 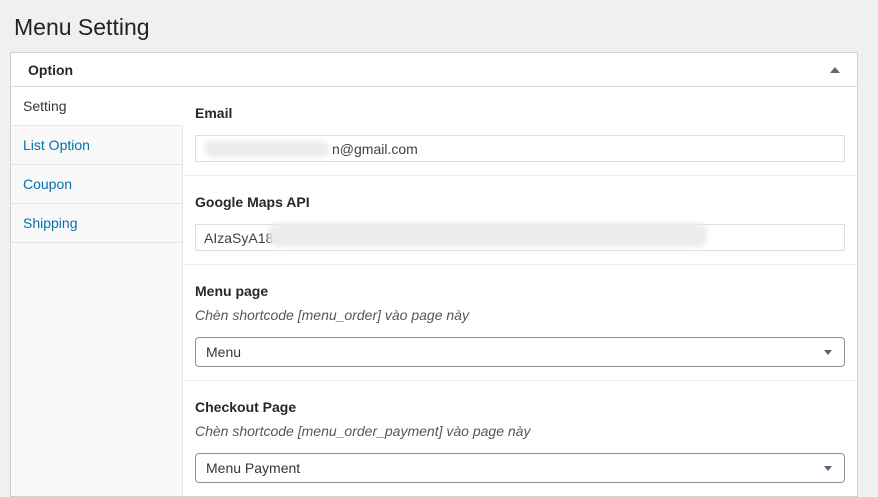 What do you see at coordinates (520, 148) in the screenshot?
I see `email-input: n@gmail.com` at bounding box center [520, 148].